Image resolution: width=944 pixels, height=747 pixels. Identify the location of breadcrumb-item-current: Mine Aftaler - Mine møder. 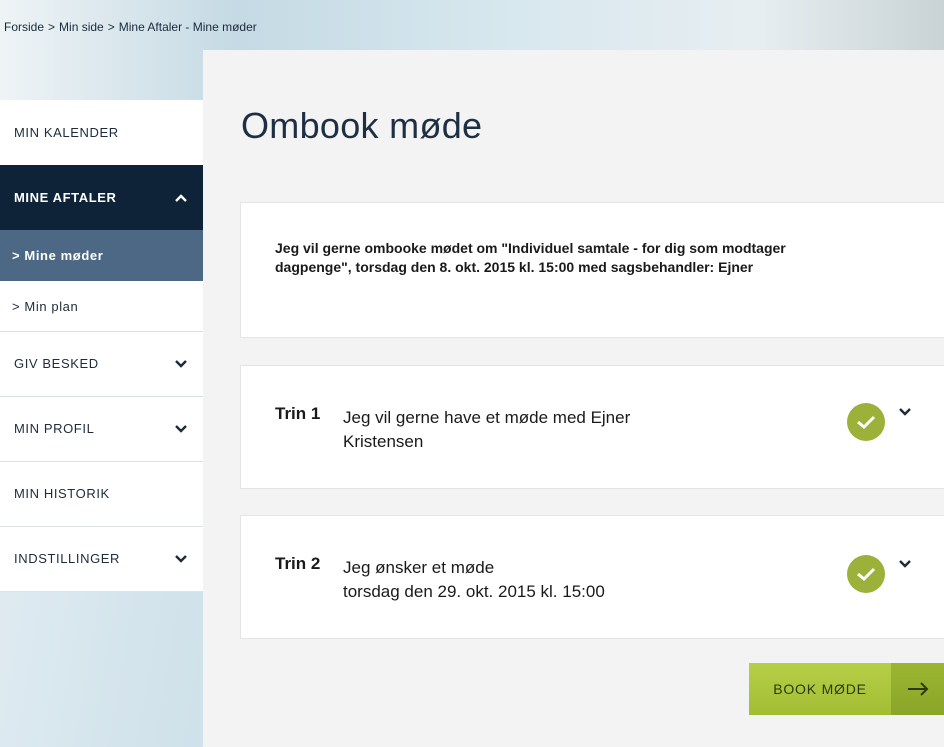
(187, 27).